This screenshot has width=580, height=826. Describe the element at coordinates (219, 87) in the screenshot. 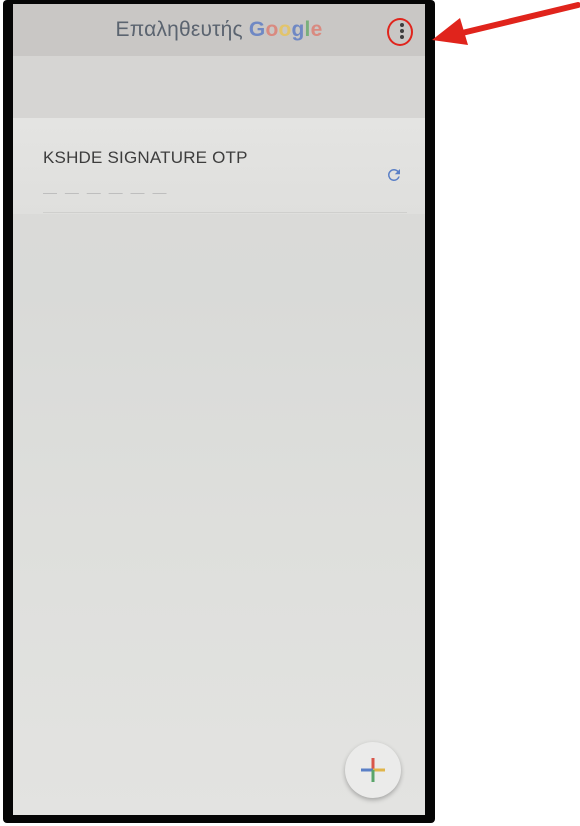

I see `header-band` at that location.